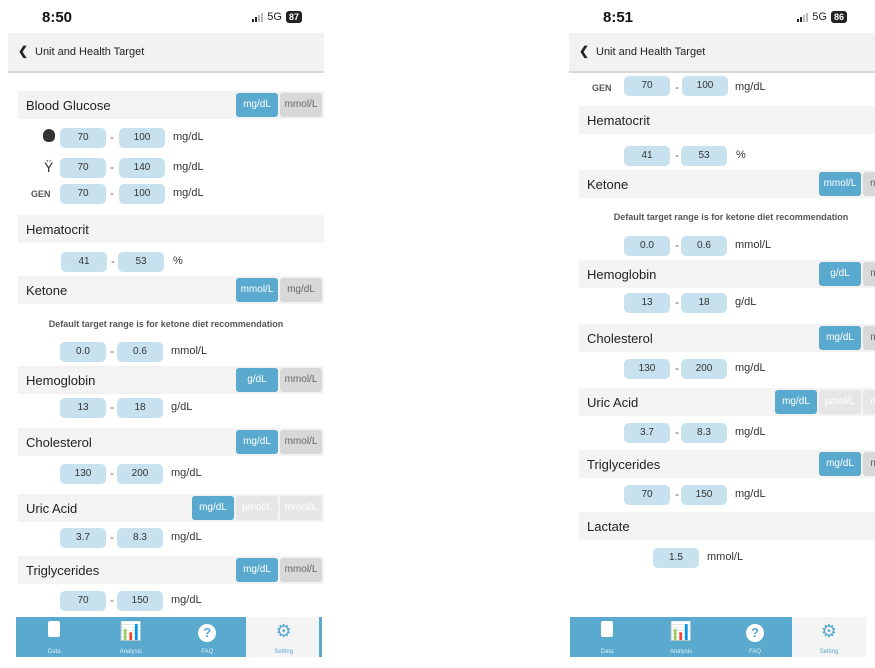 This screenshot has height=668, width=875. Describe the element at coordinates (822, 17) in the screenshot. I see `status-indicators: 5G 86` at that location.